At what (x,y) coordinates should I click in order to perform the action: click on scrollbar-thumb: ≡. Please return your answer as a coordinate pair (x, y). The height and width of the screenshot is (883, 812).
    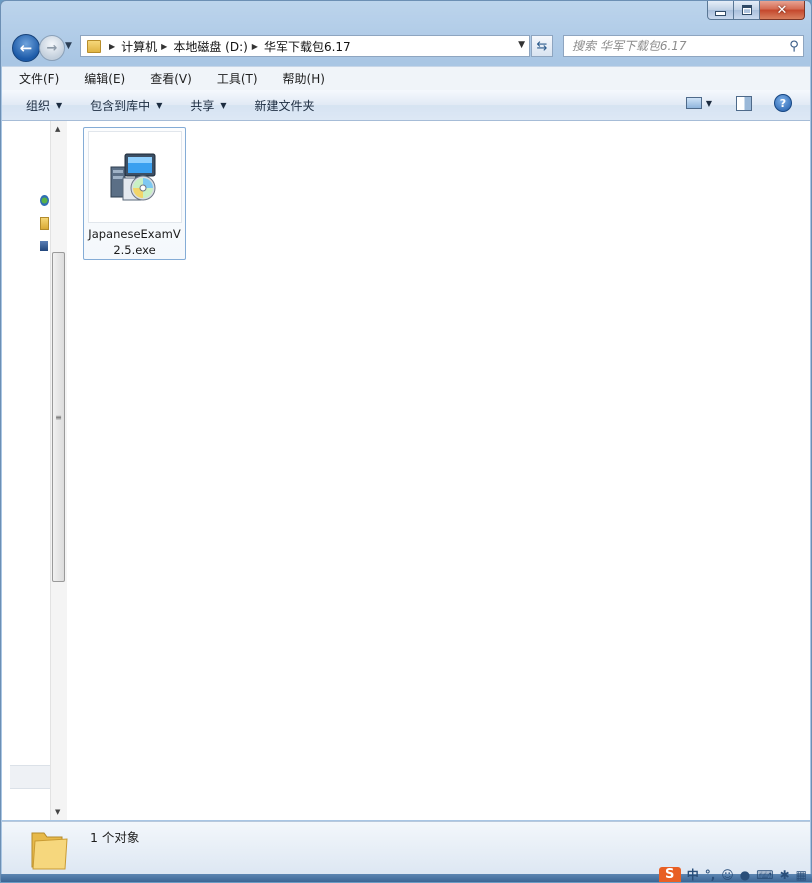
    Looking at the image, I should click on (58, 417).